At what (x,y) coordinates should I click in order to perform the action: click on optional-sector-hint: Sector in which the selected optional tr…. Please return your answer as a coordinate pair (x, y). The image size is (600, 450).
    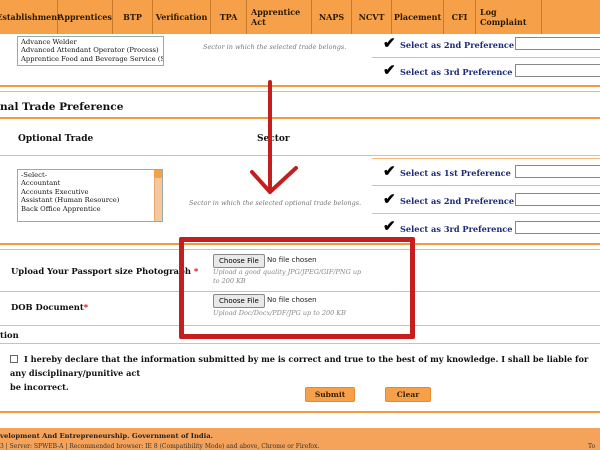
    Looking at the image, I should click on (275, 203).